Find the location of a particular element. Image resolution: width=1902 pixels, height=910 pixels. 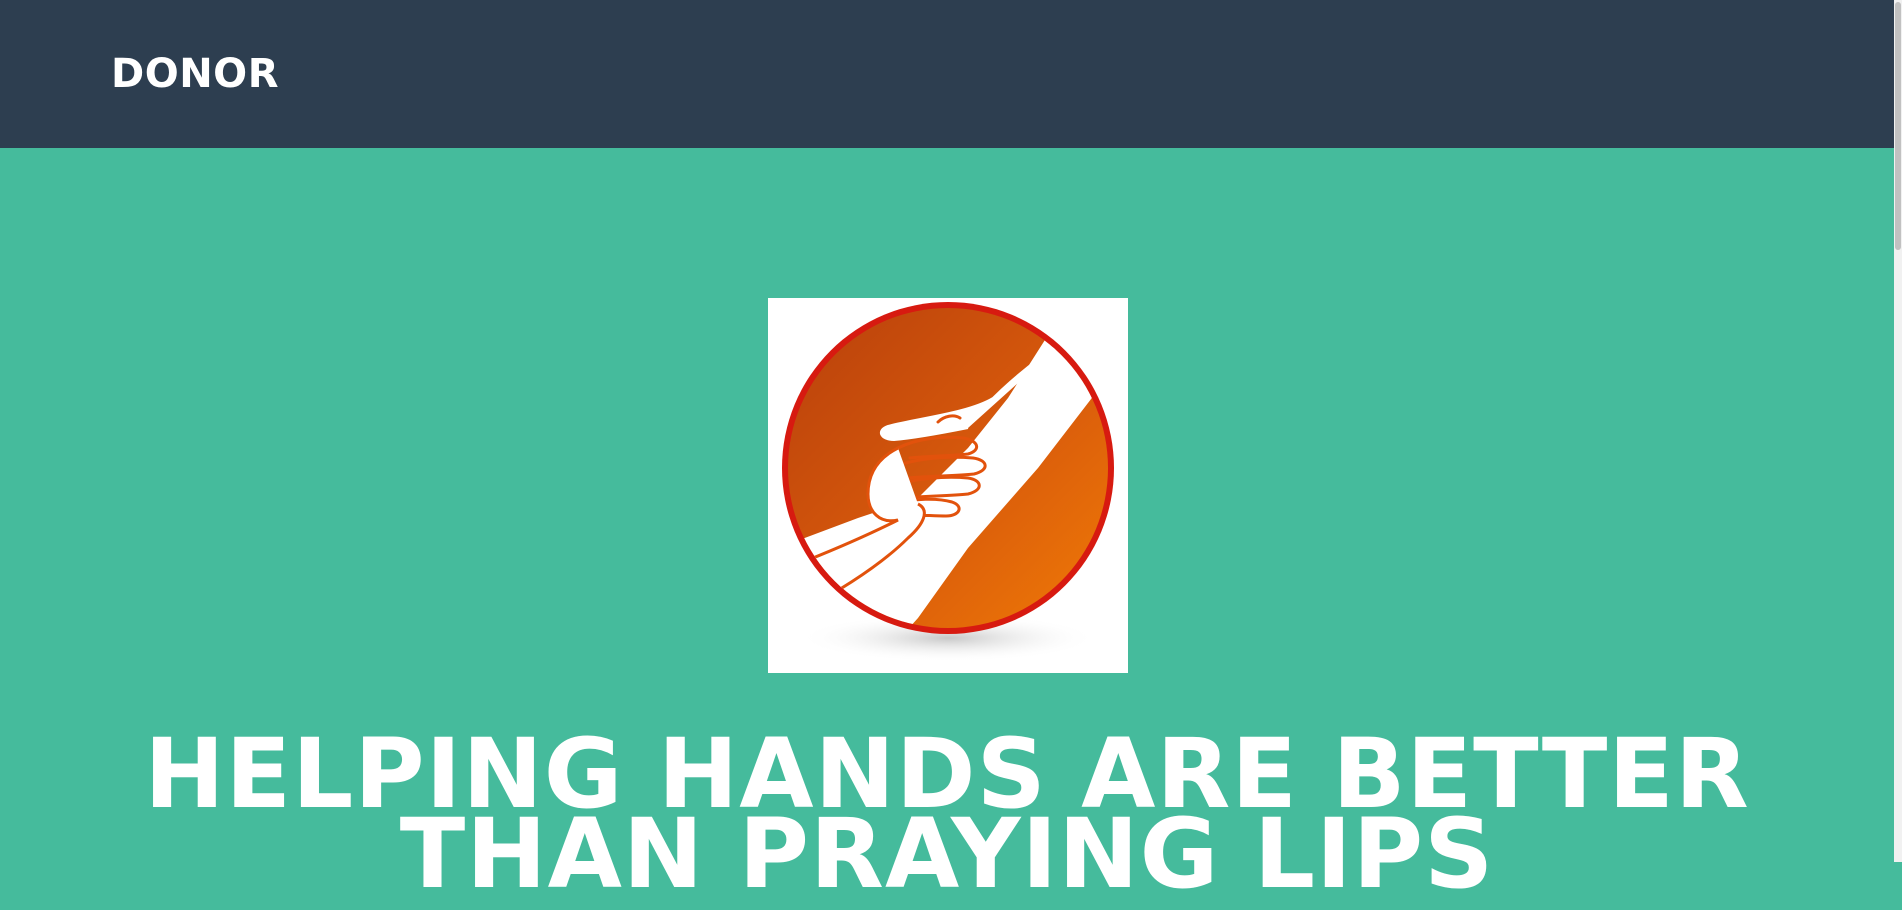

helping-hands-logo-image is located at coordinates (948, 485).